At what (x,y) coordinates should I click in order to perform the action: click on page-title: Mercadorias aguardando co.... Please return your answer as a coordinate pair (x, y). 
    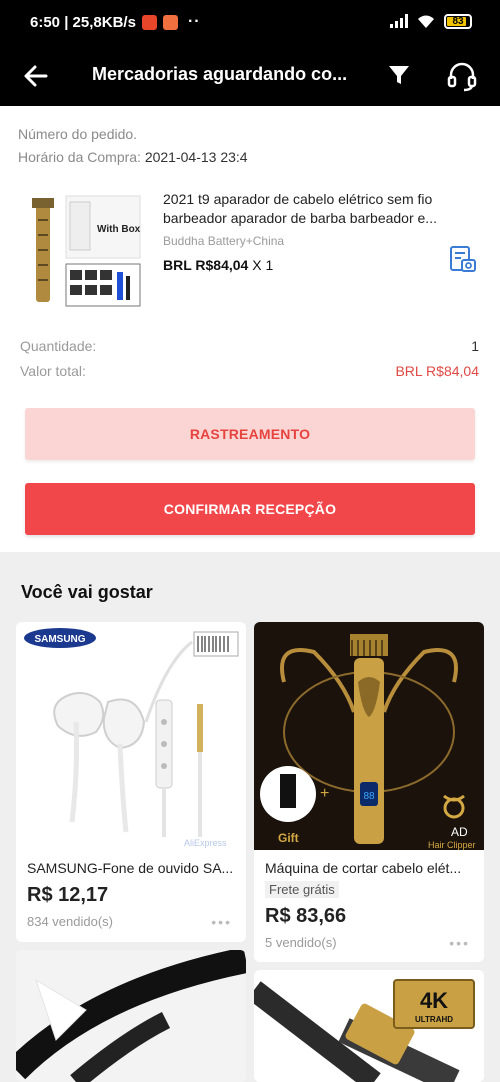
    Looking at the image, I should click on (220, 74).